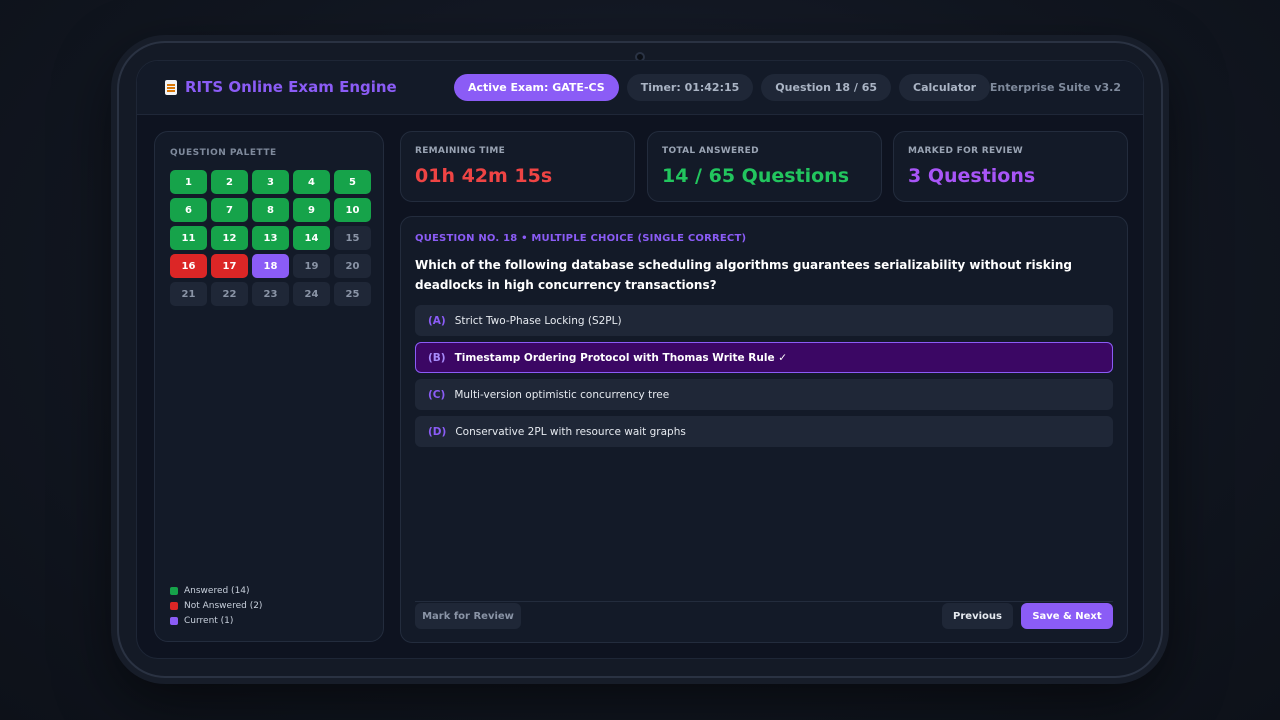 This screenshot has width=1280, height=720. What do you see at coordinates (710, 151) in the screenshot?
I see `total-answered-label: TOTAL ANSWERED` at bounding box center [710, 151].